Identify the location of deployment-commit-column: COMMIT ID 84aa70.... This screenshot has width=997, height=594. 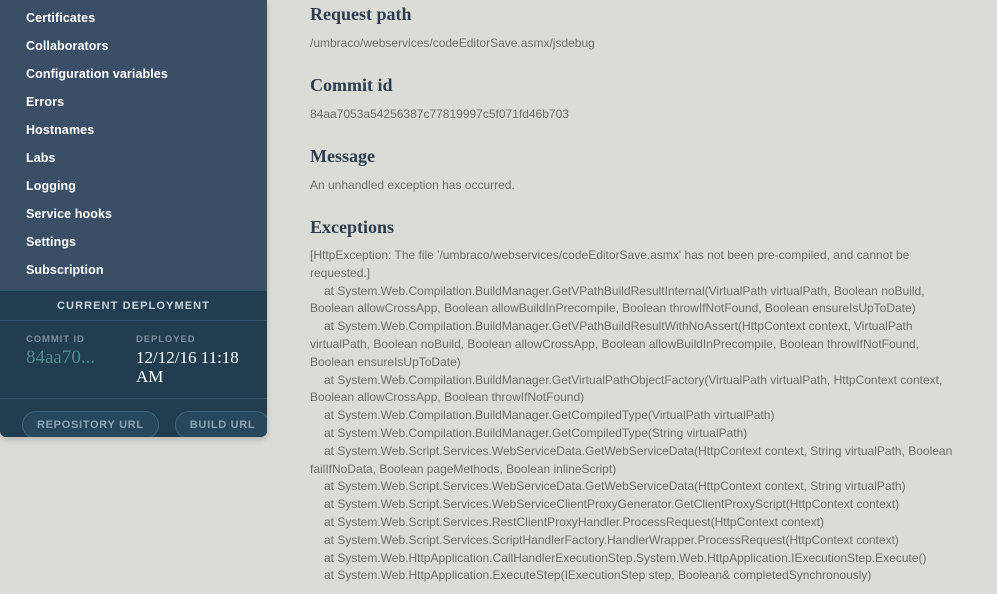
(81, 360).